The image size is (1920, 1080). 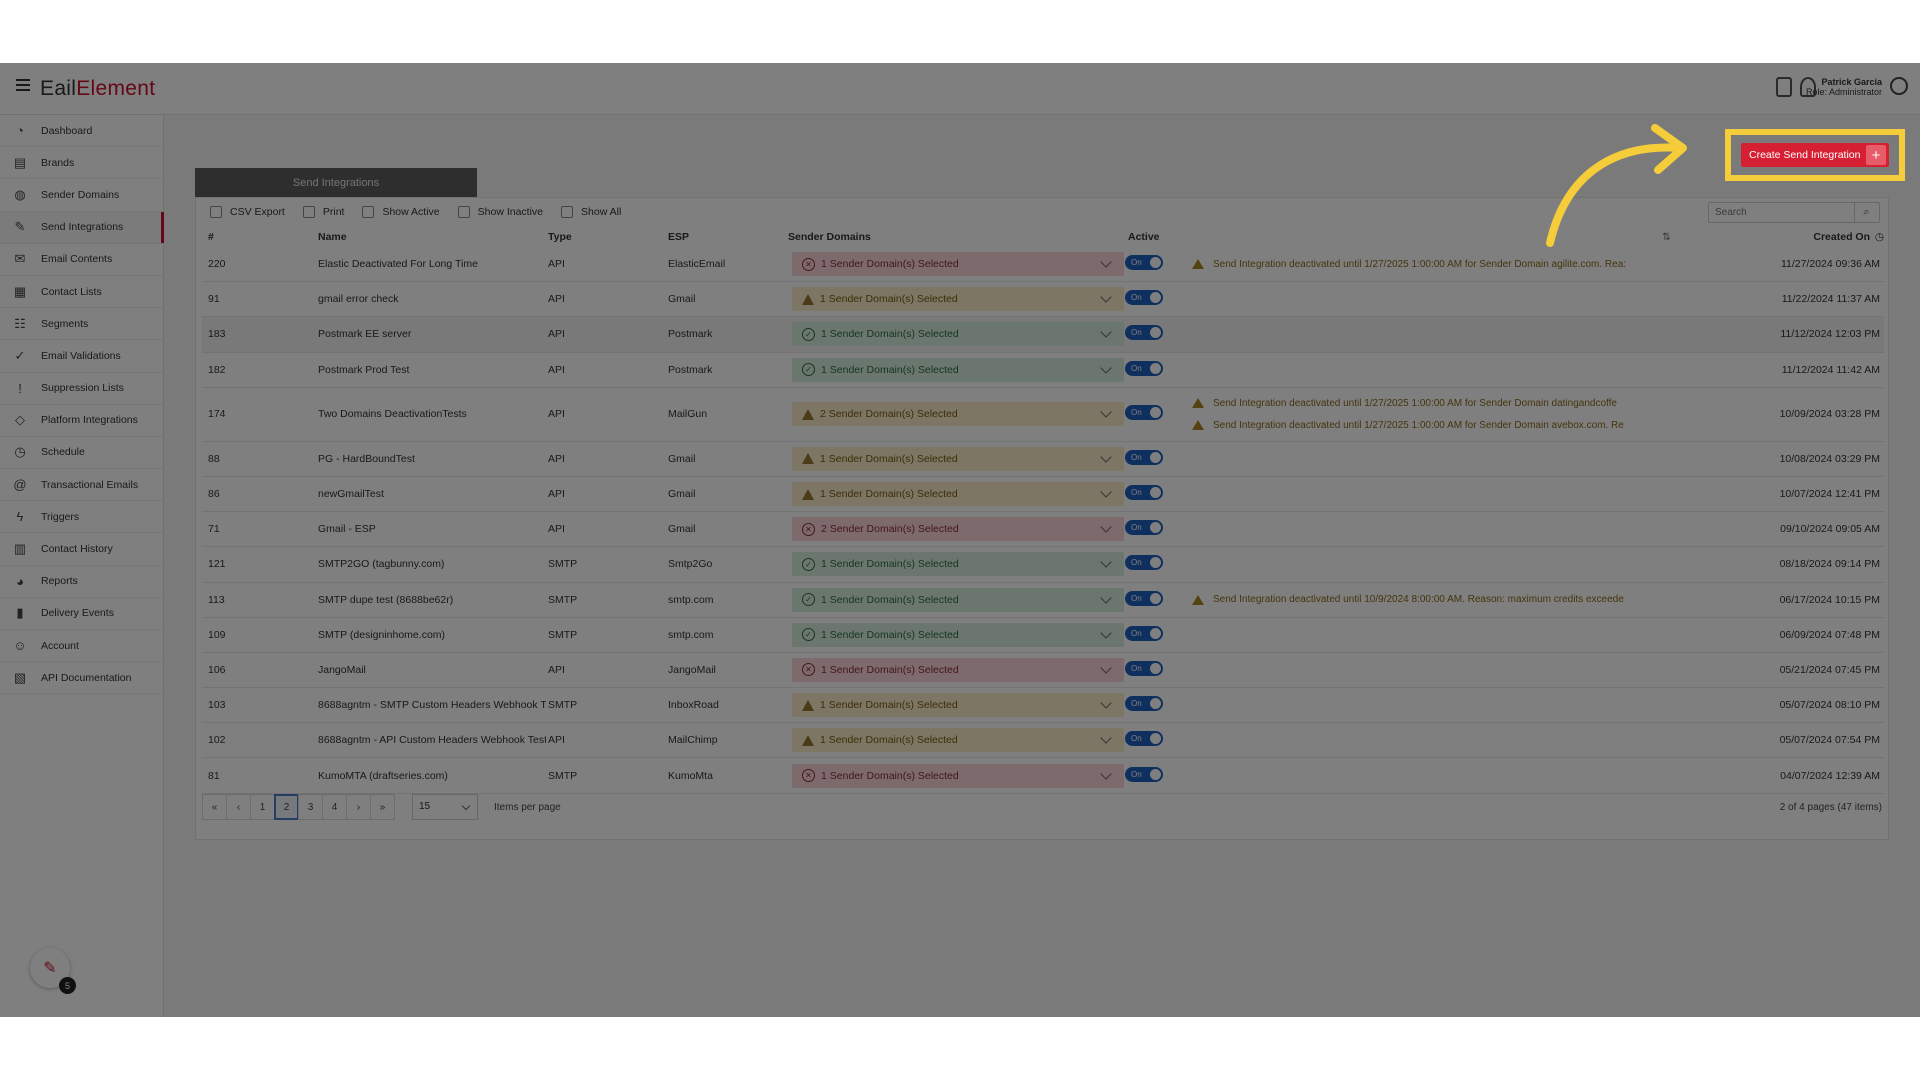 What do you see at coordinates (1616, 185) in the screenshot?
I see `pointer-arrow` at bounding box center [1616, 185].